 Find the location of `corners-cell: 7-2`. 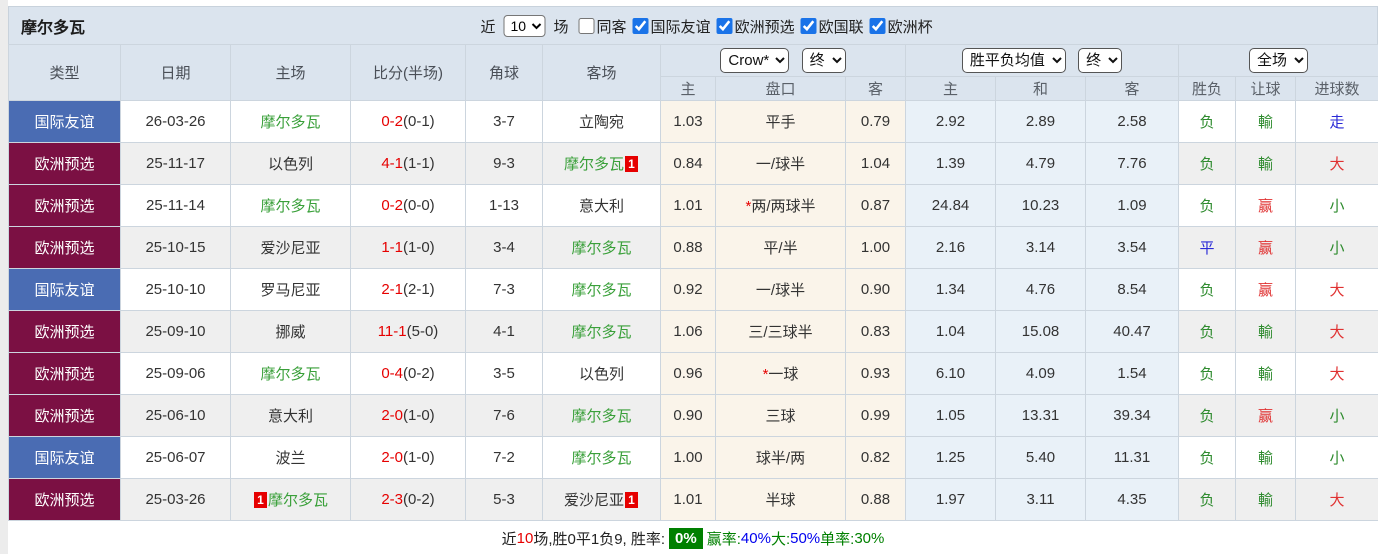

corners-cell: 7-2 is located at coordinates (504, 458).